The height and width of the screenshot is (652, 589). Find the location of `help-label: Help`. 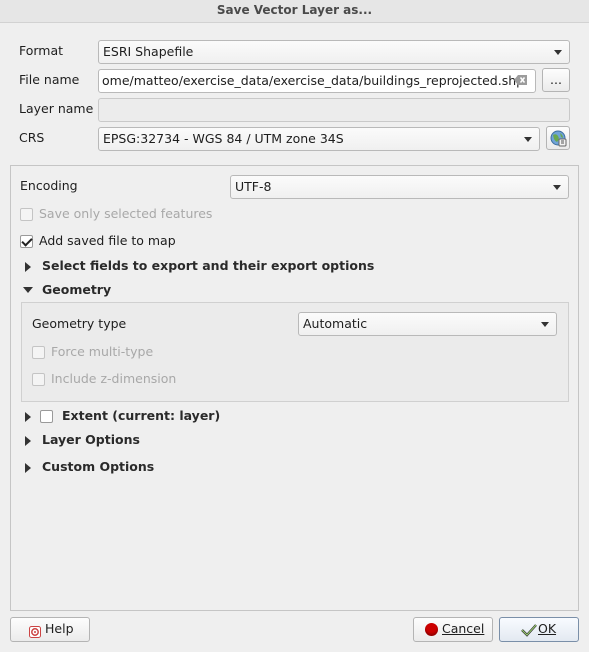

help-label: Help is located at coordinates (59, 628).